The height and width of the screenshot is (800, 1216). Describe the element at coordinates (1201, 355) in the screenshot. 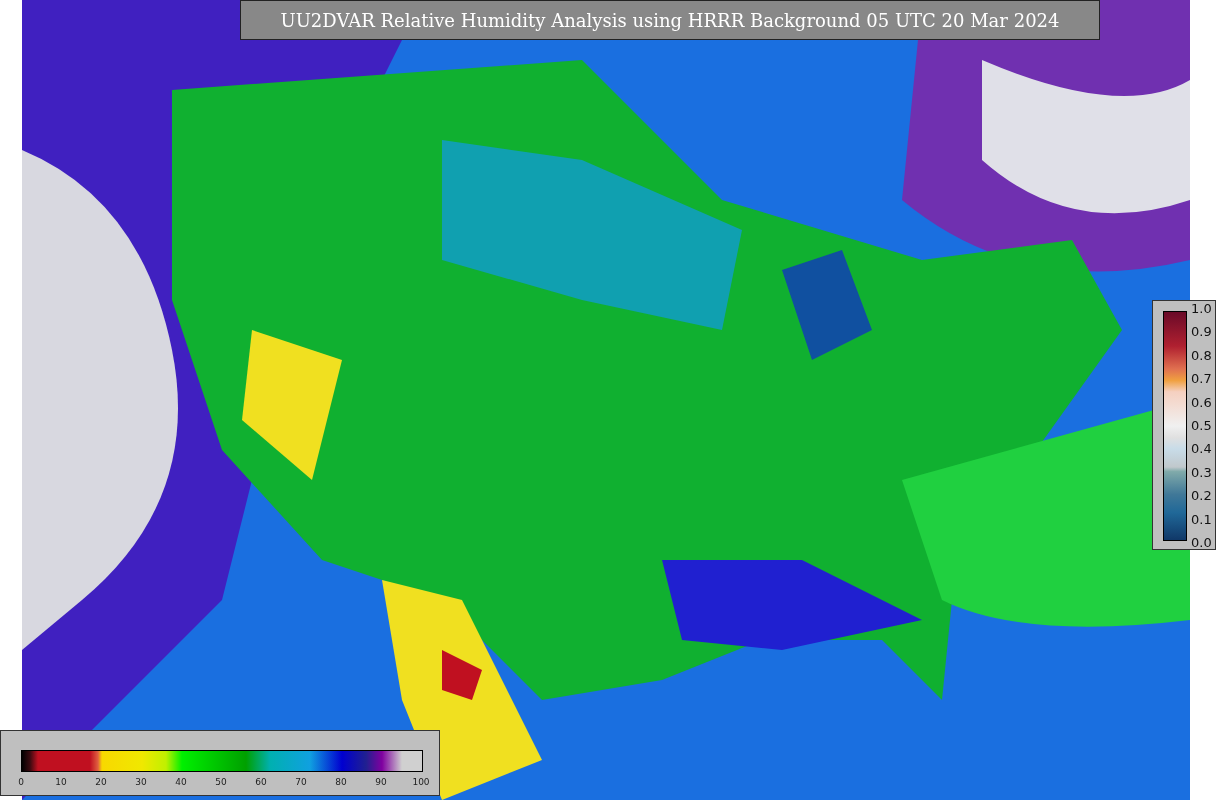

I see `tick-label: 0.8` at that location.